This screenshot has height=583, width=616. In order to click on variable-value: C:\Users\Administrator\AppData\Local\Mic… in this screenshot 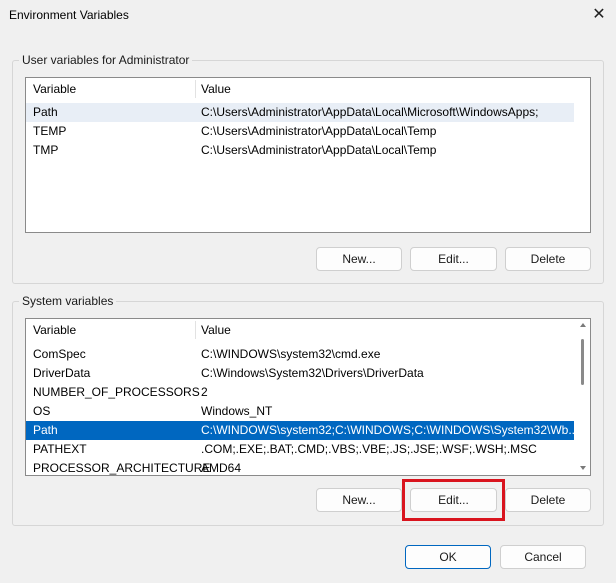, I will do `click(370, 112)`.